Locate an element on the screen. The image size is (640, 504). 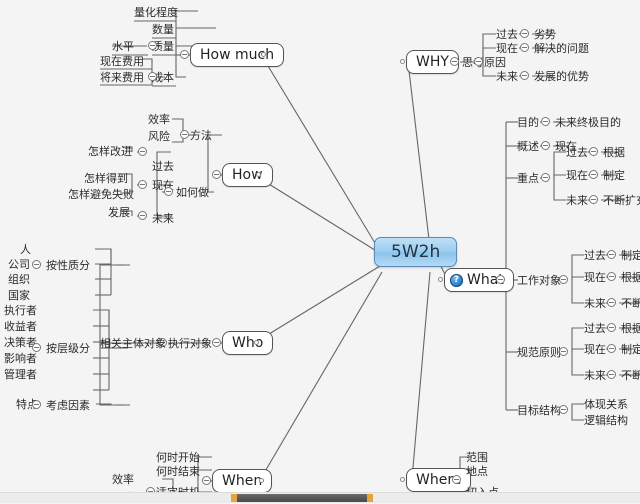
label-exec-object: 执行对象 is located at coordinates (190, 343).